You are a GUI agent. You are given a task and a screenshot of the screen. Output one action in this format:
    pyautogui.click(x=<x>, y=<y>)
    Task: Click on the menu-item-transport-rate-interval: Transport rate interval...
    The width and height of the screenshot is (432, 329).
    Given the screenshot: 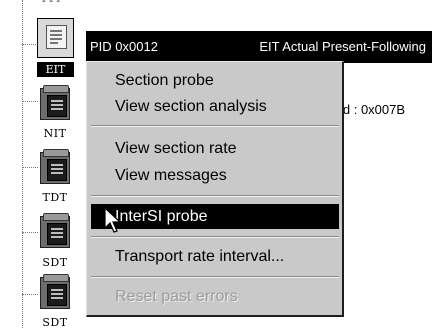 What is the action you would take?
    pyautogui.click(x=215, y=256)
    